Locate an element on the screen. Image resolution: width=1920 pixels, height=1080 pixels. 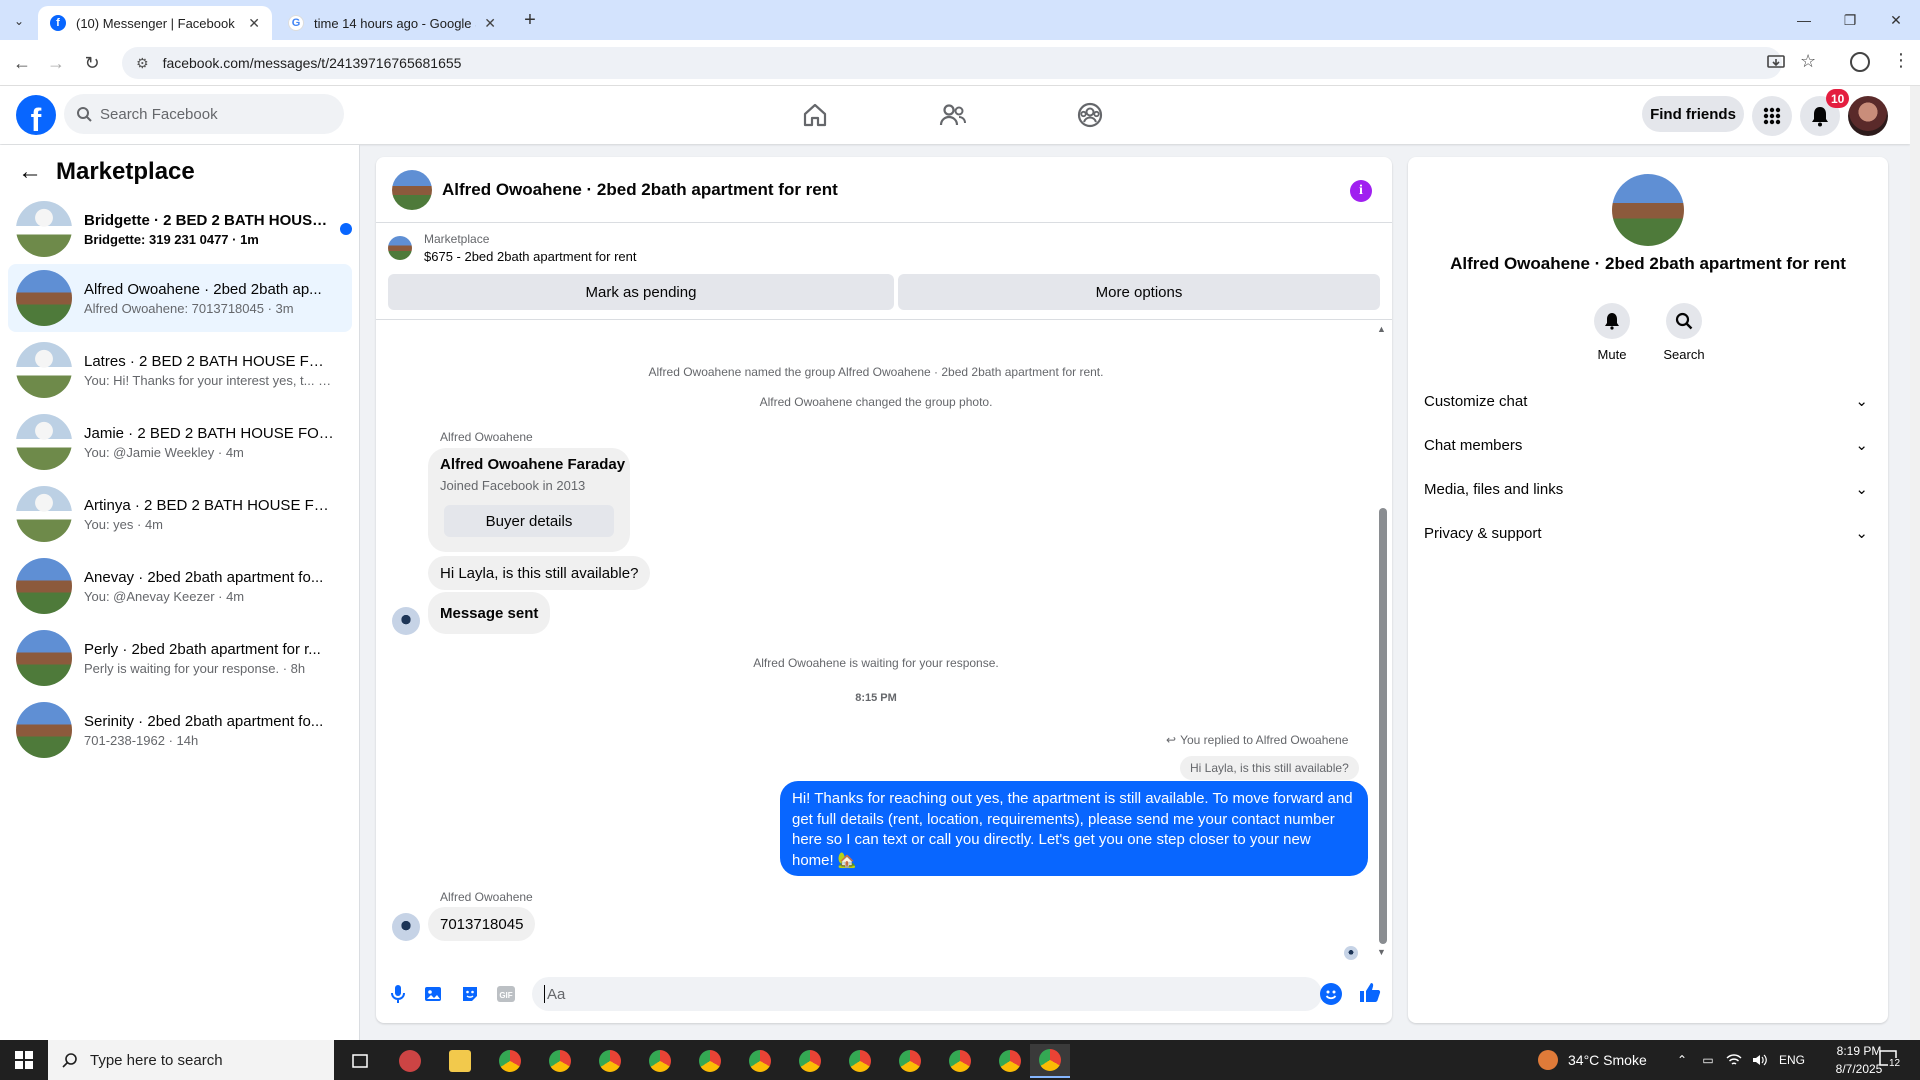
tab-title: time 14 hours ago - Google Sea is located at coordinates (395, 23).